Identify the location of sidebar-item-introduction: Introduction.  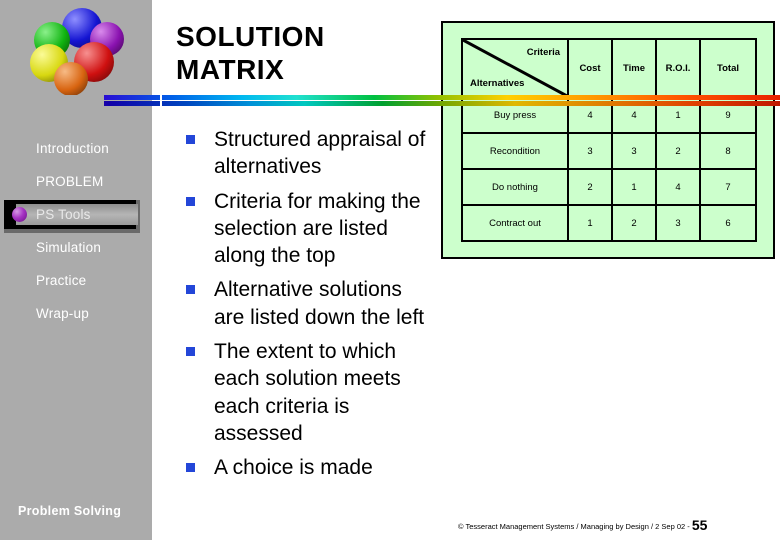
(76, 148).